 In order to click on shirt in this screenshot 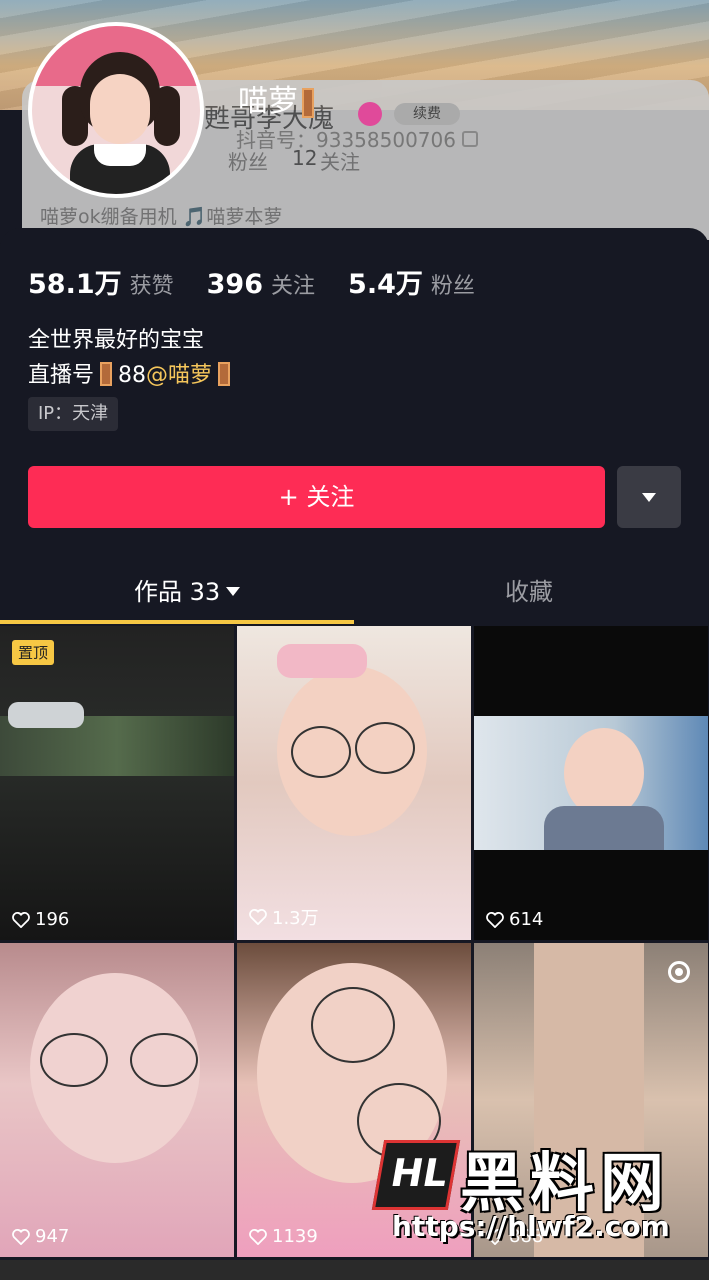, I will do `click(604, 828)`.